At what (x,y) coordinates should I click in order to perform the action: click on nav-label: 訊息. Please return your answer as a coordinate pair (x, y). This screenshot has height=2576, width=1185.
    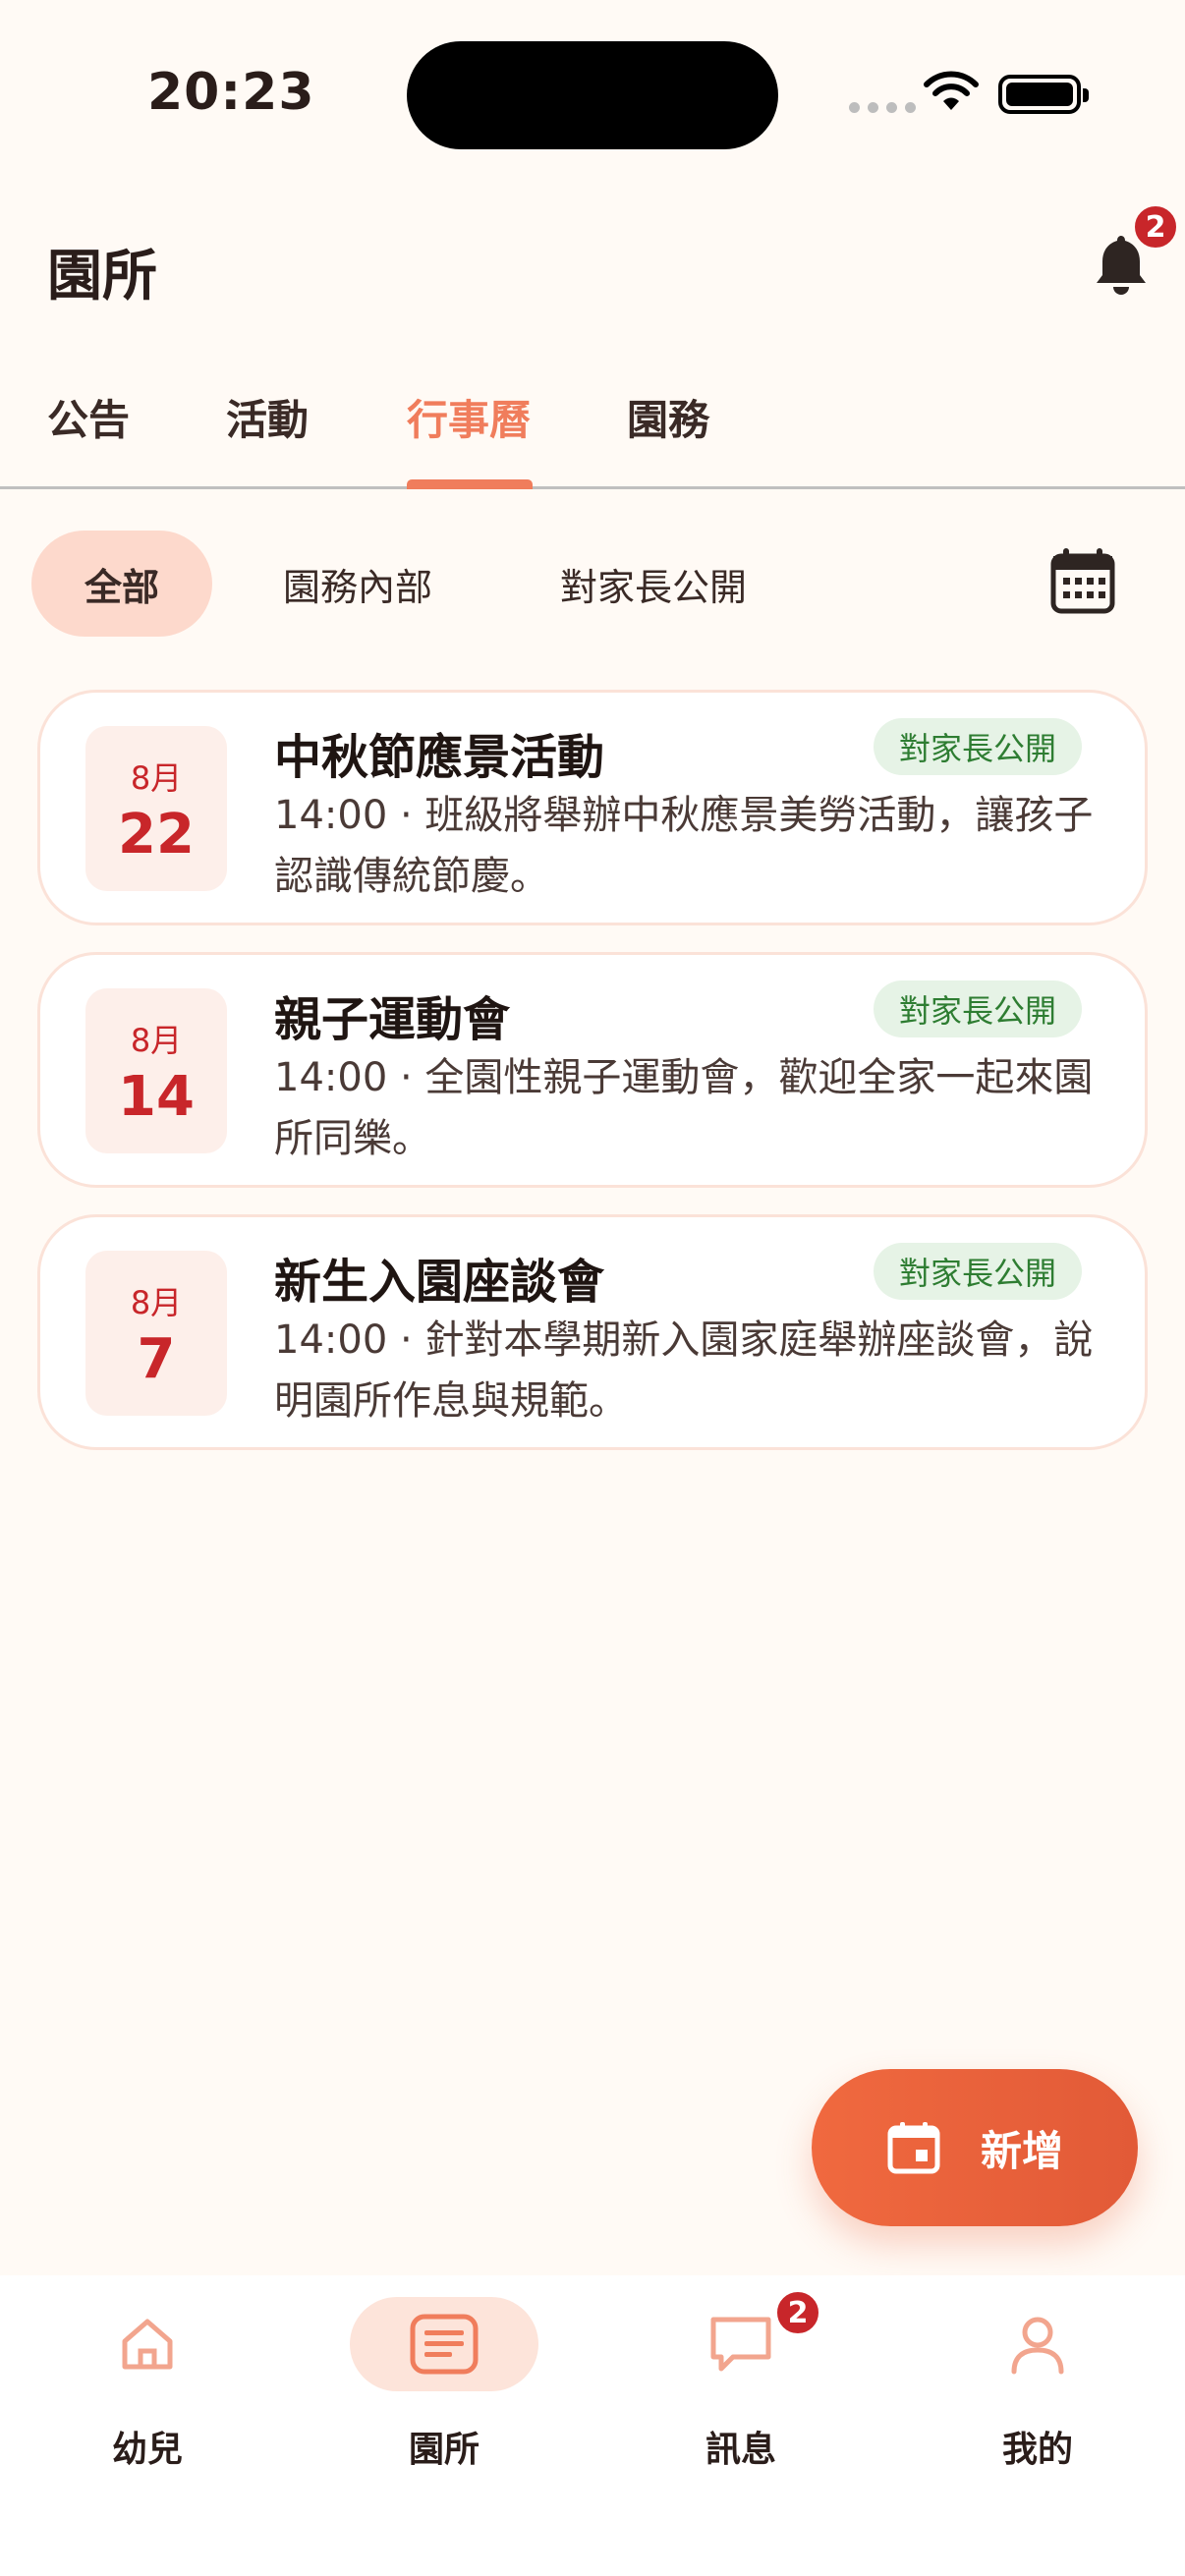
    Looking at the image, I should click on (741, 2450).